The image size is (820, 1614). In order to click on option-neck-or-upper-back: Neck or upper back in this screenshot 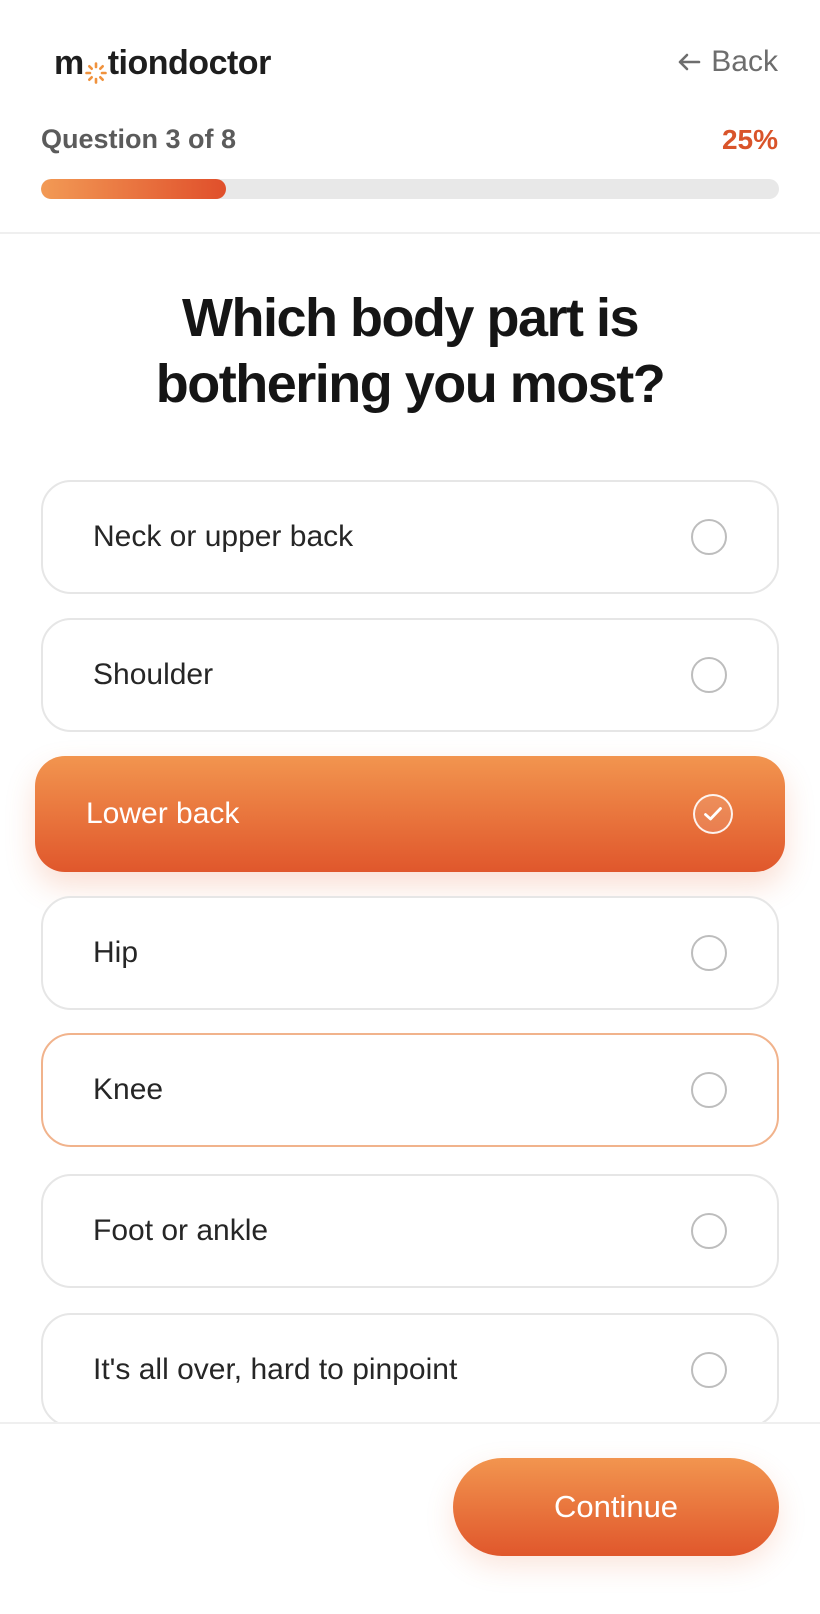, I will do `click(410, 537)`.